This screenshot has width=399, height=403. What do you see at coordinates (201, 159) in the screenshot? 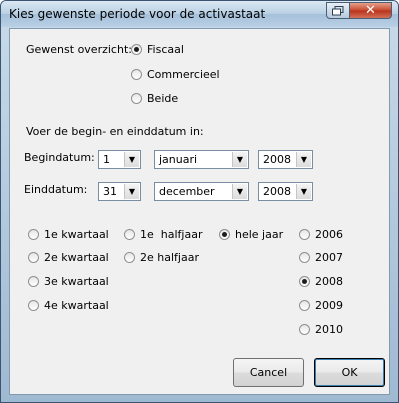
I see `begin-month-select: januari ▼` at bounding box center [201, 159].